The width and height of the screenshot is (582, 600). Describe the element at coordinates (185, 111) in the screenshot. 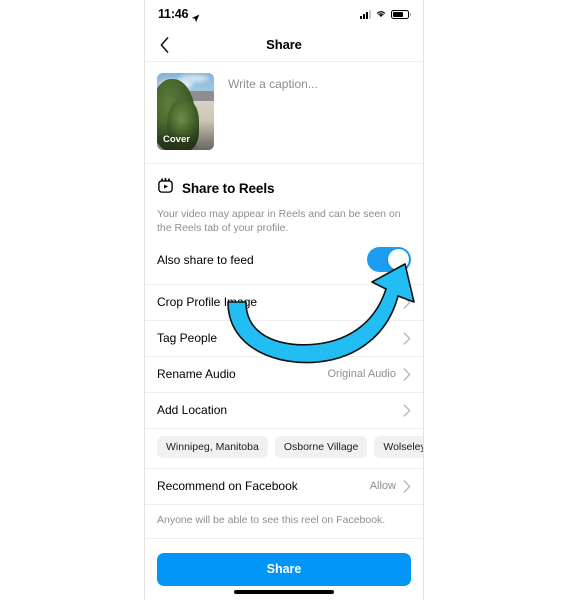

I see `cover-thumbnail: Cover` at that location.